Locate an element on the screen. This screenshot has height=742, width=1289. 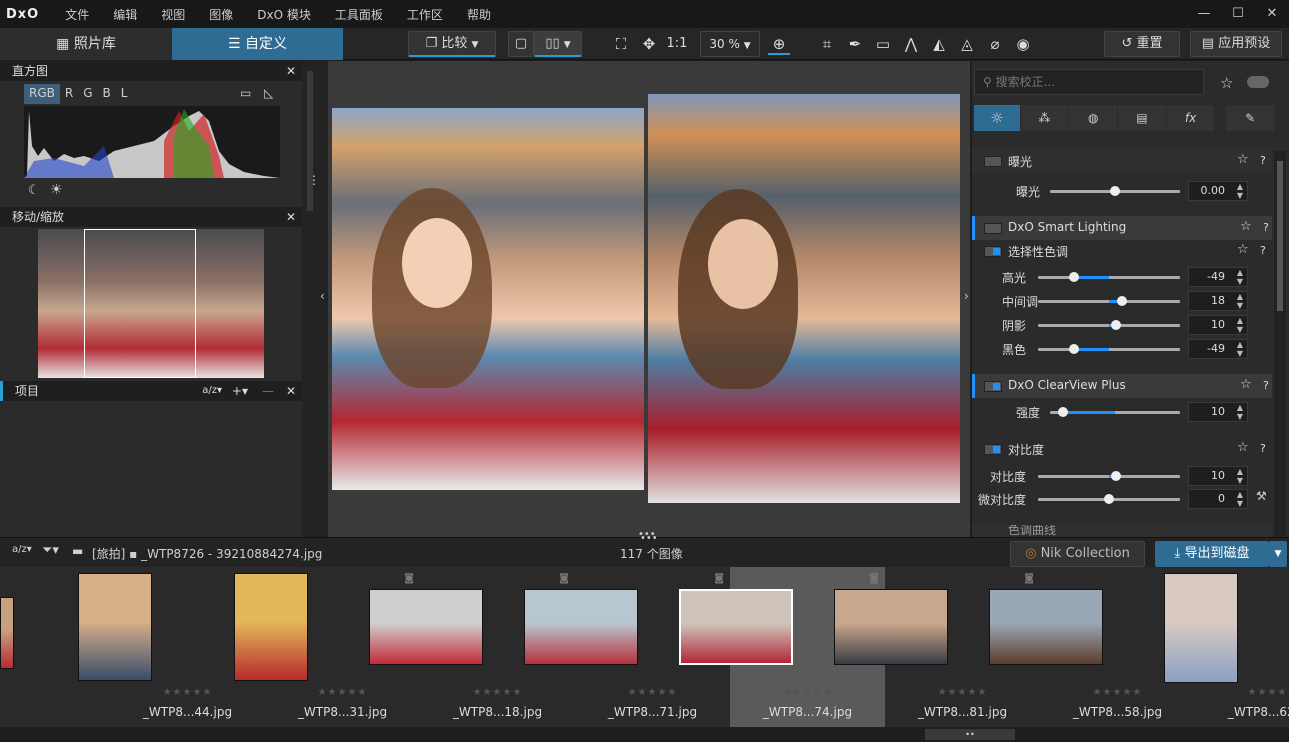
repair-icon: ⌀ is located at coordinates (995, 44).